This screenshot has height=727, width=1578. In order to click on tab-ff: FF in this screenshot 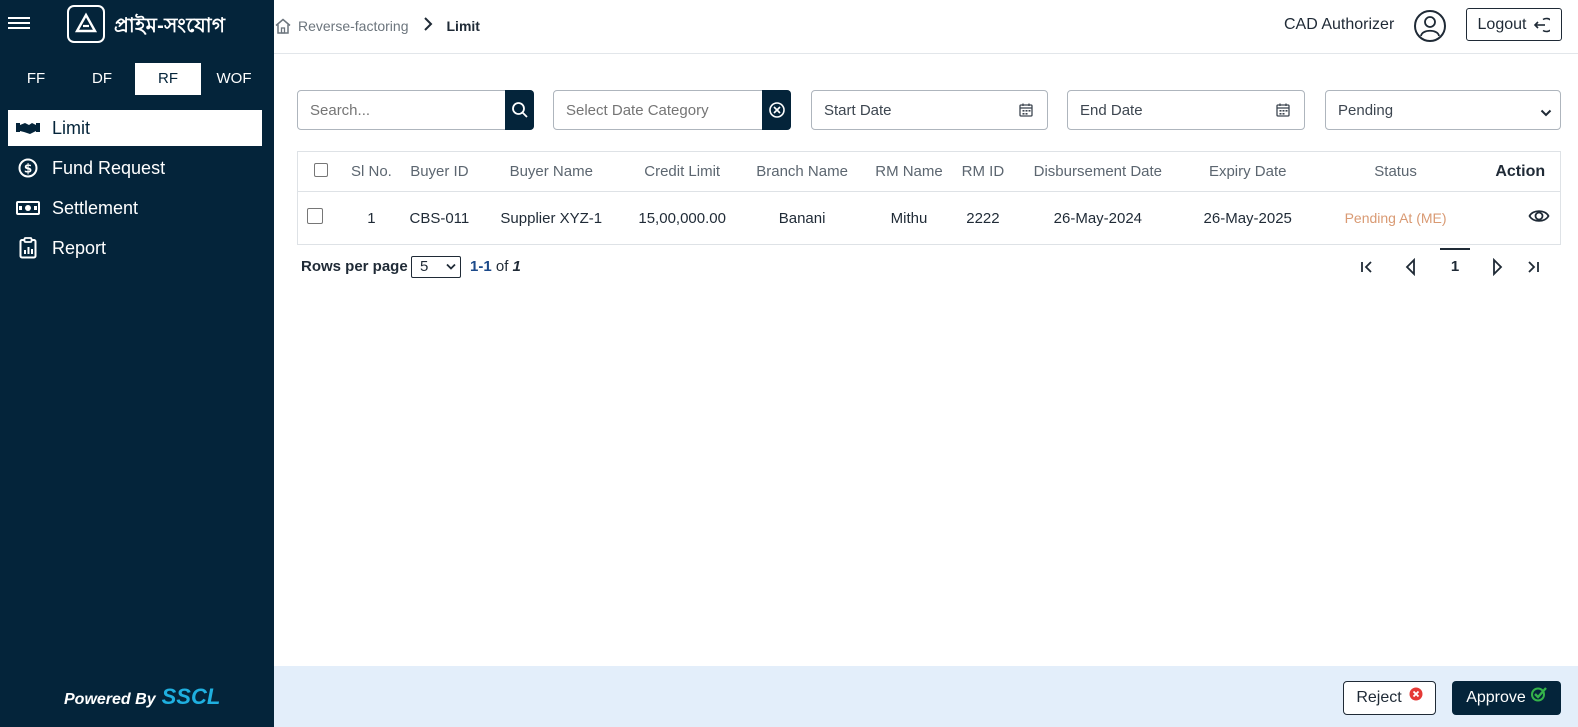, I will do `click(36, 79)`.